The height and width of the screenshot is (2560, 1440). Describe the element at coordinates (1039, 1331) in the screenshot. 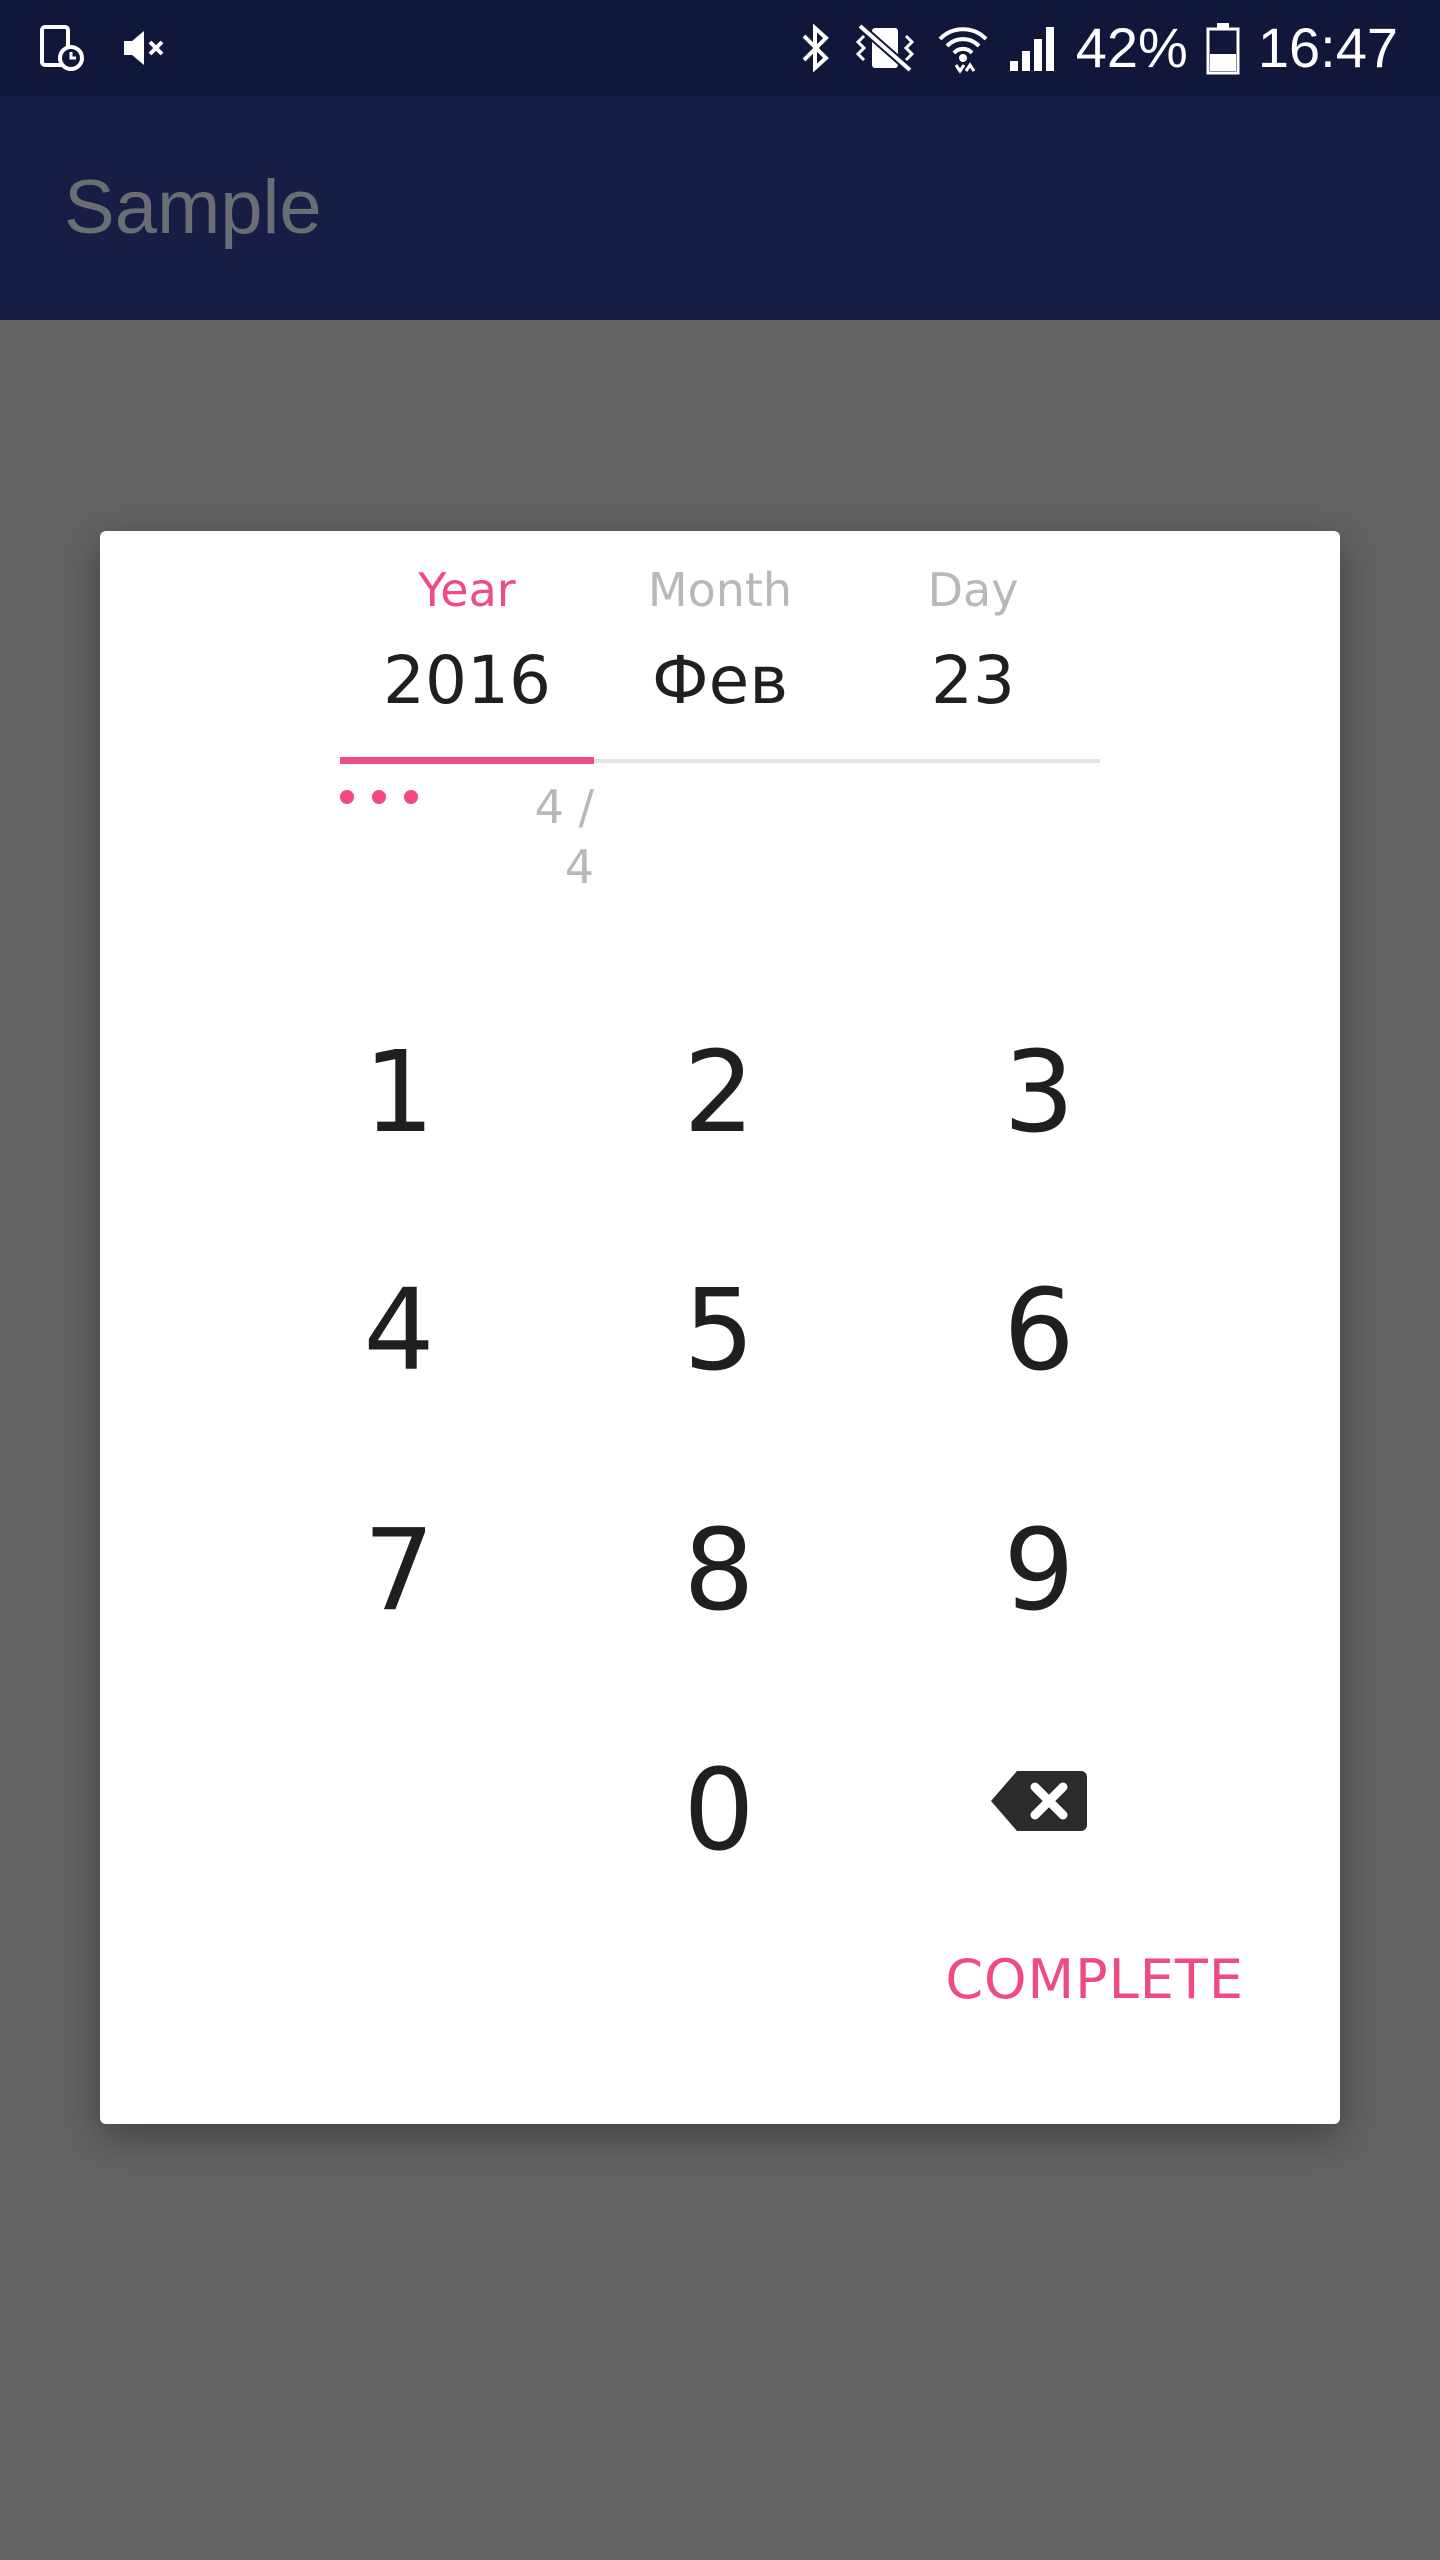

I see `key-6: 6` at that location.